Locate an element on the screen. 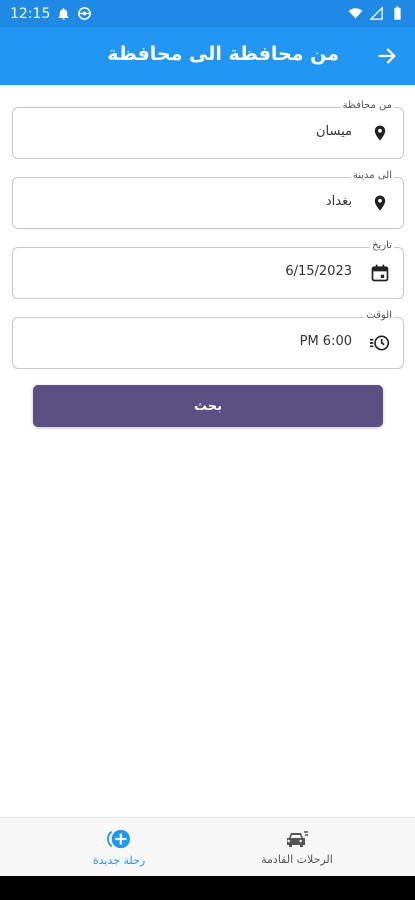 The height and width of the screenshot is (900, 415). from-province-value: ميسان is located at coordinates (334, 131).